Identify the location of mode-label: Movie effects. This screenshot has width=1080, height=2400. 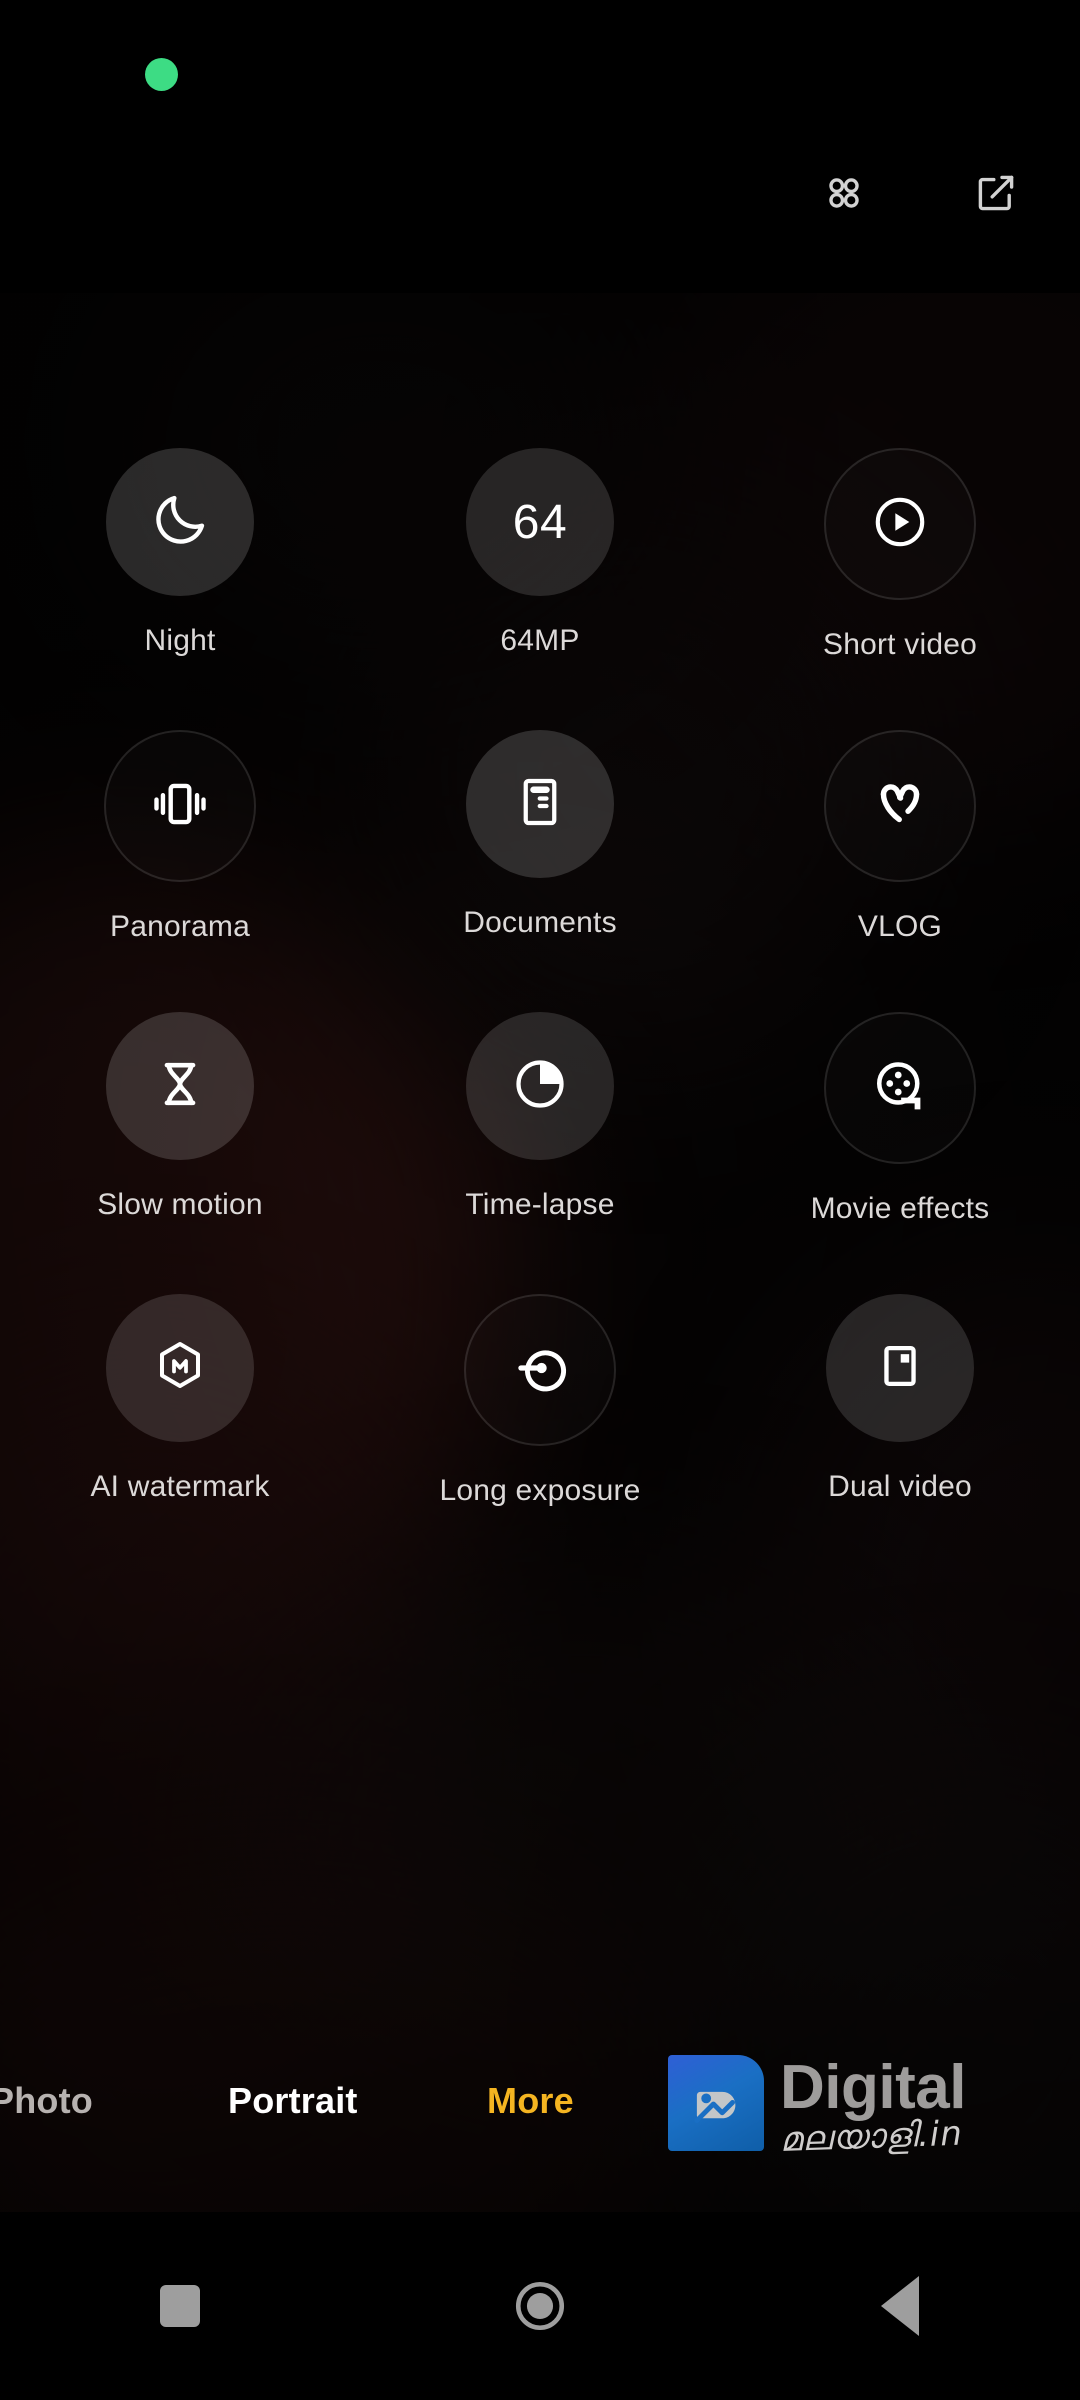
(900, 1208).